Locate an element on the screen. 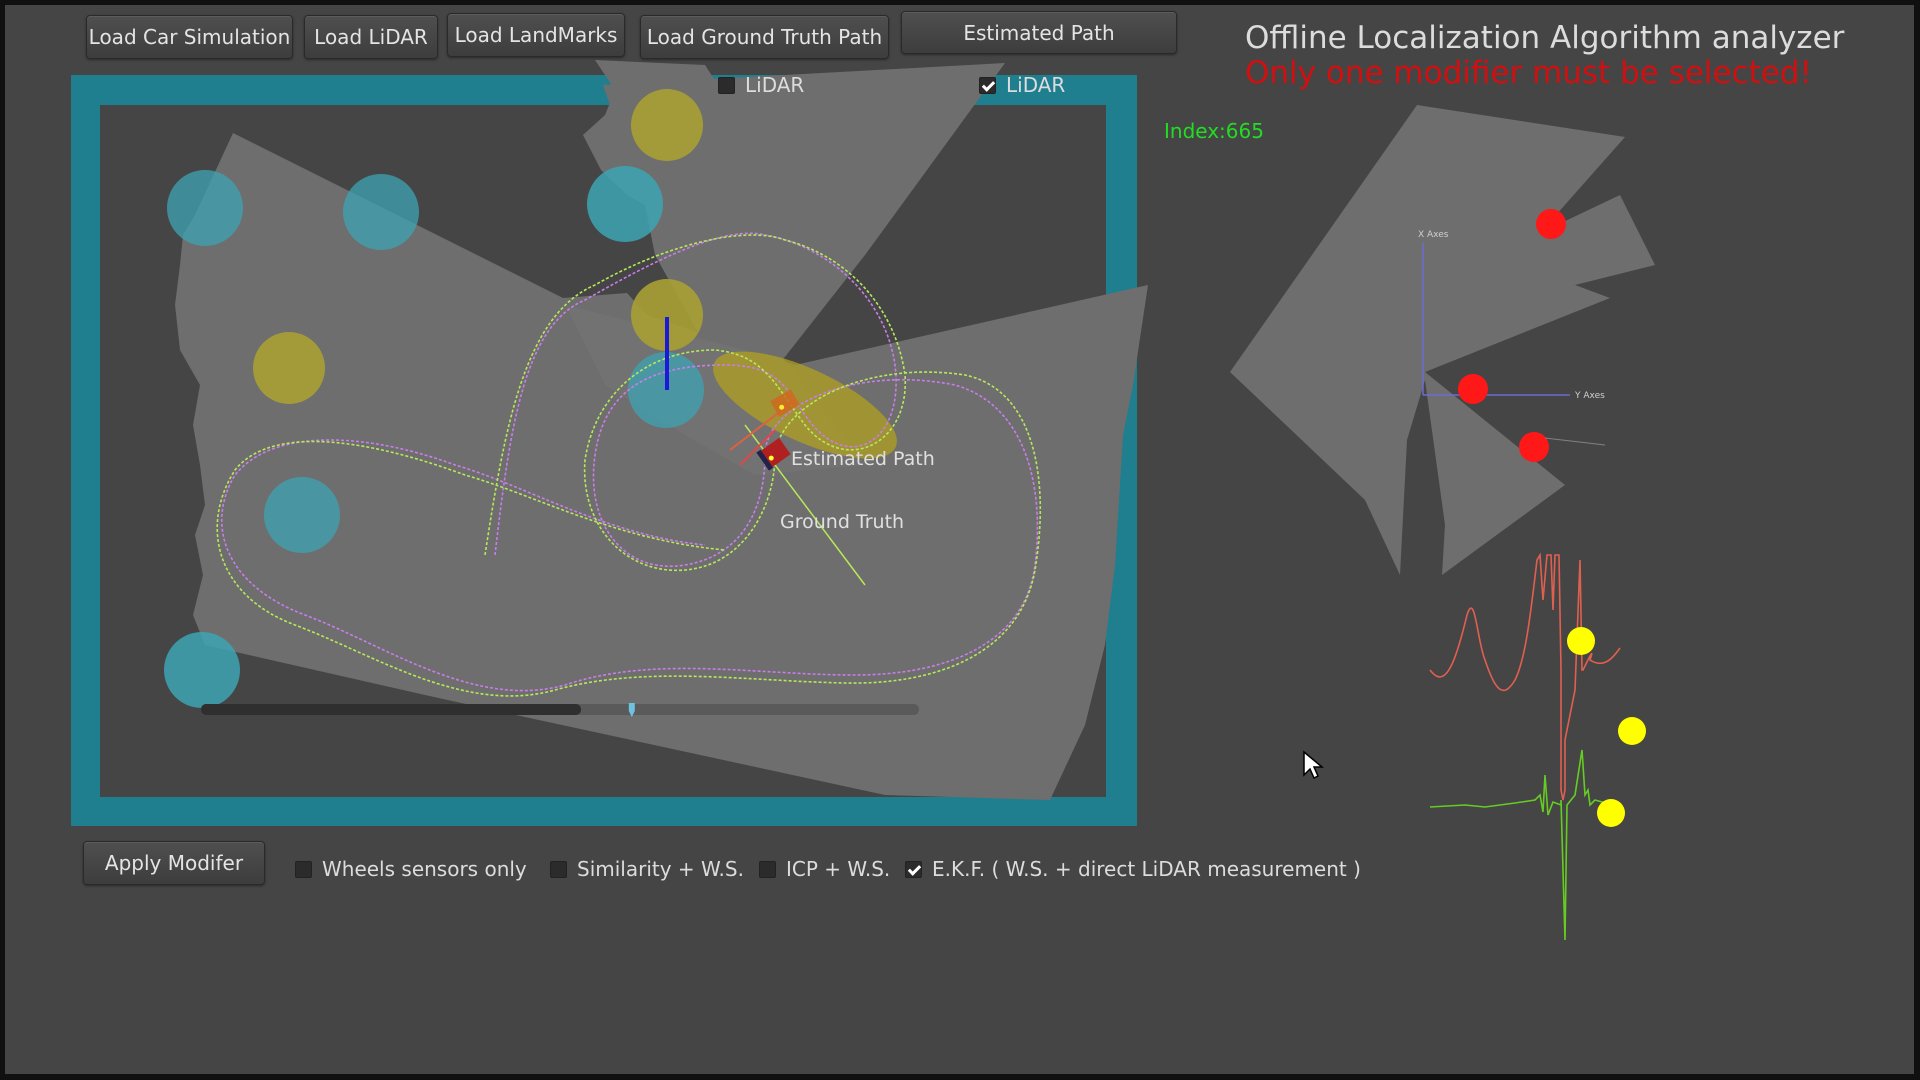 This screenshot has height=1080, width=1920. lidar-scan-view: X Axes Y Axes is located at coordinates (1442, 340).